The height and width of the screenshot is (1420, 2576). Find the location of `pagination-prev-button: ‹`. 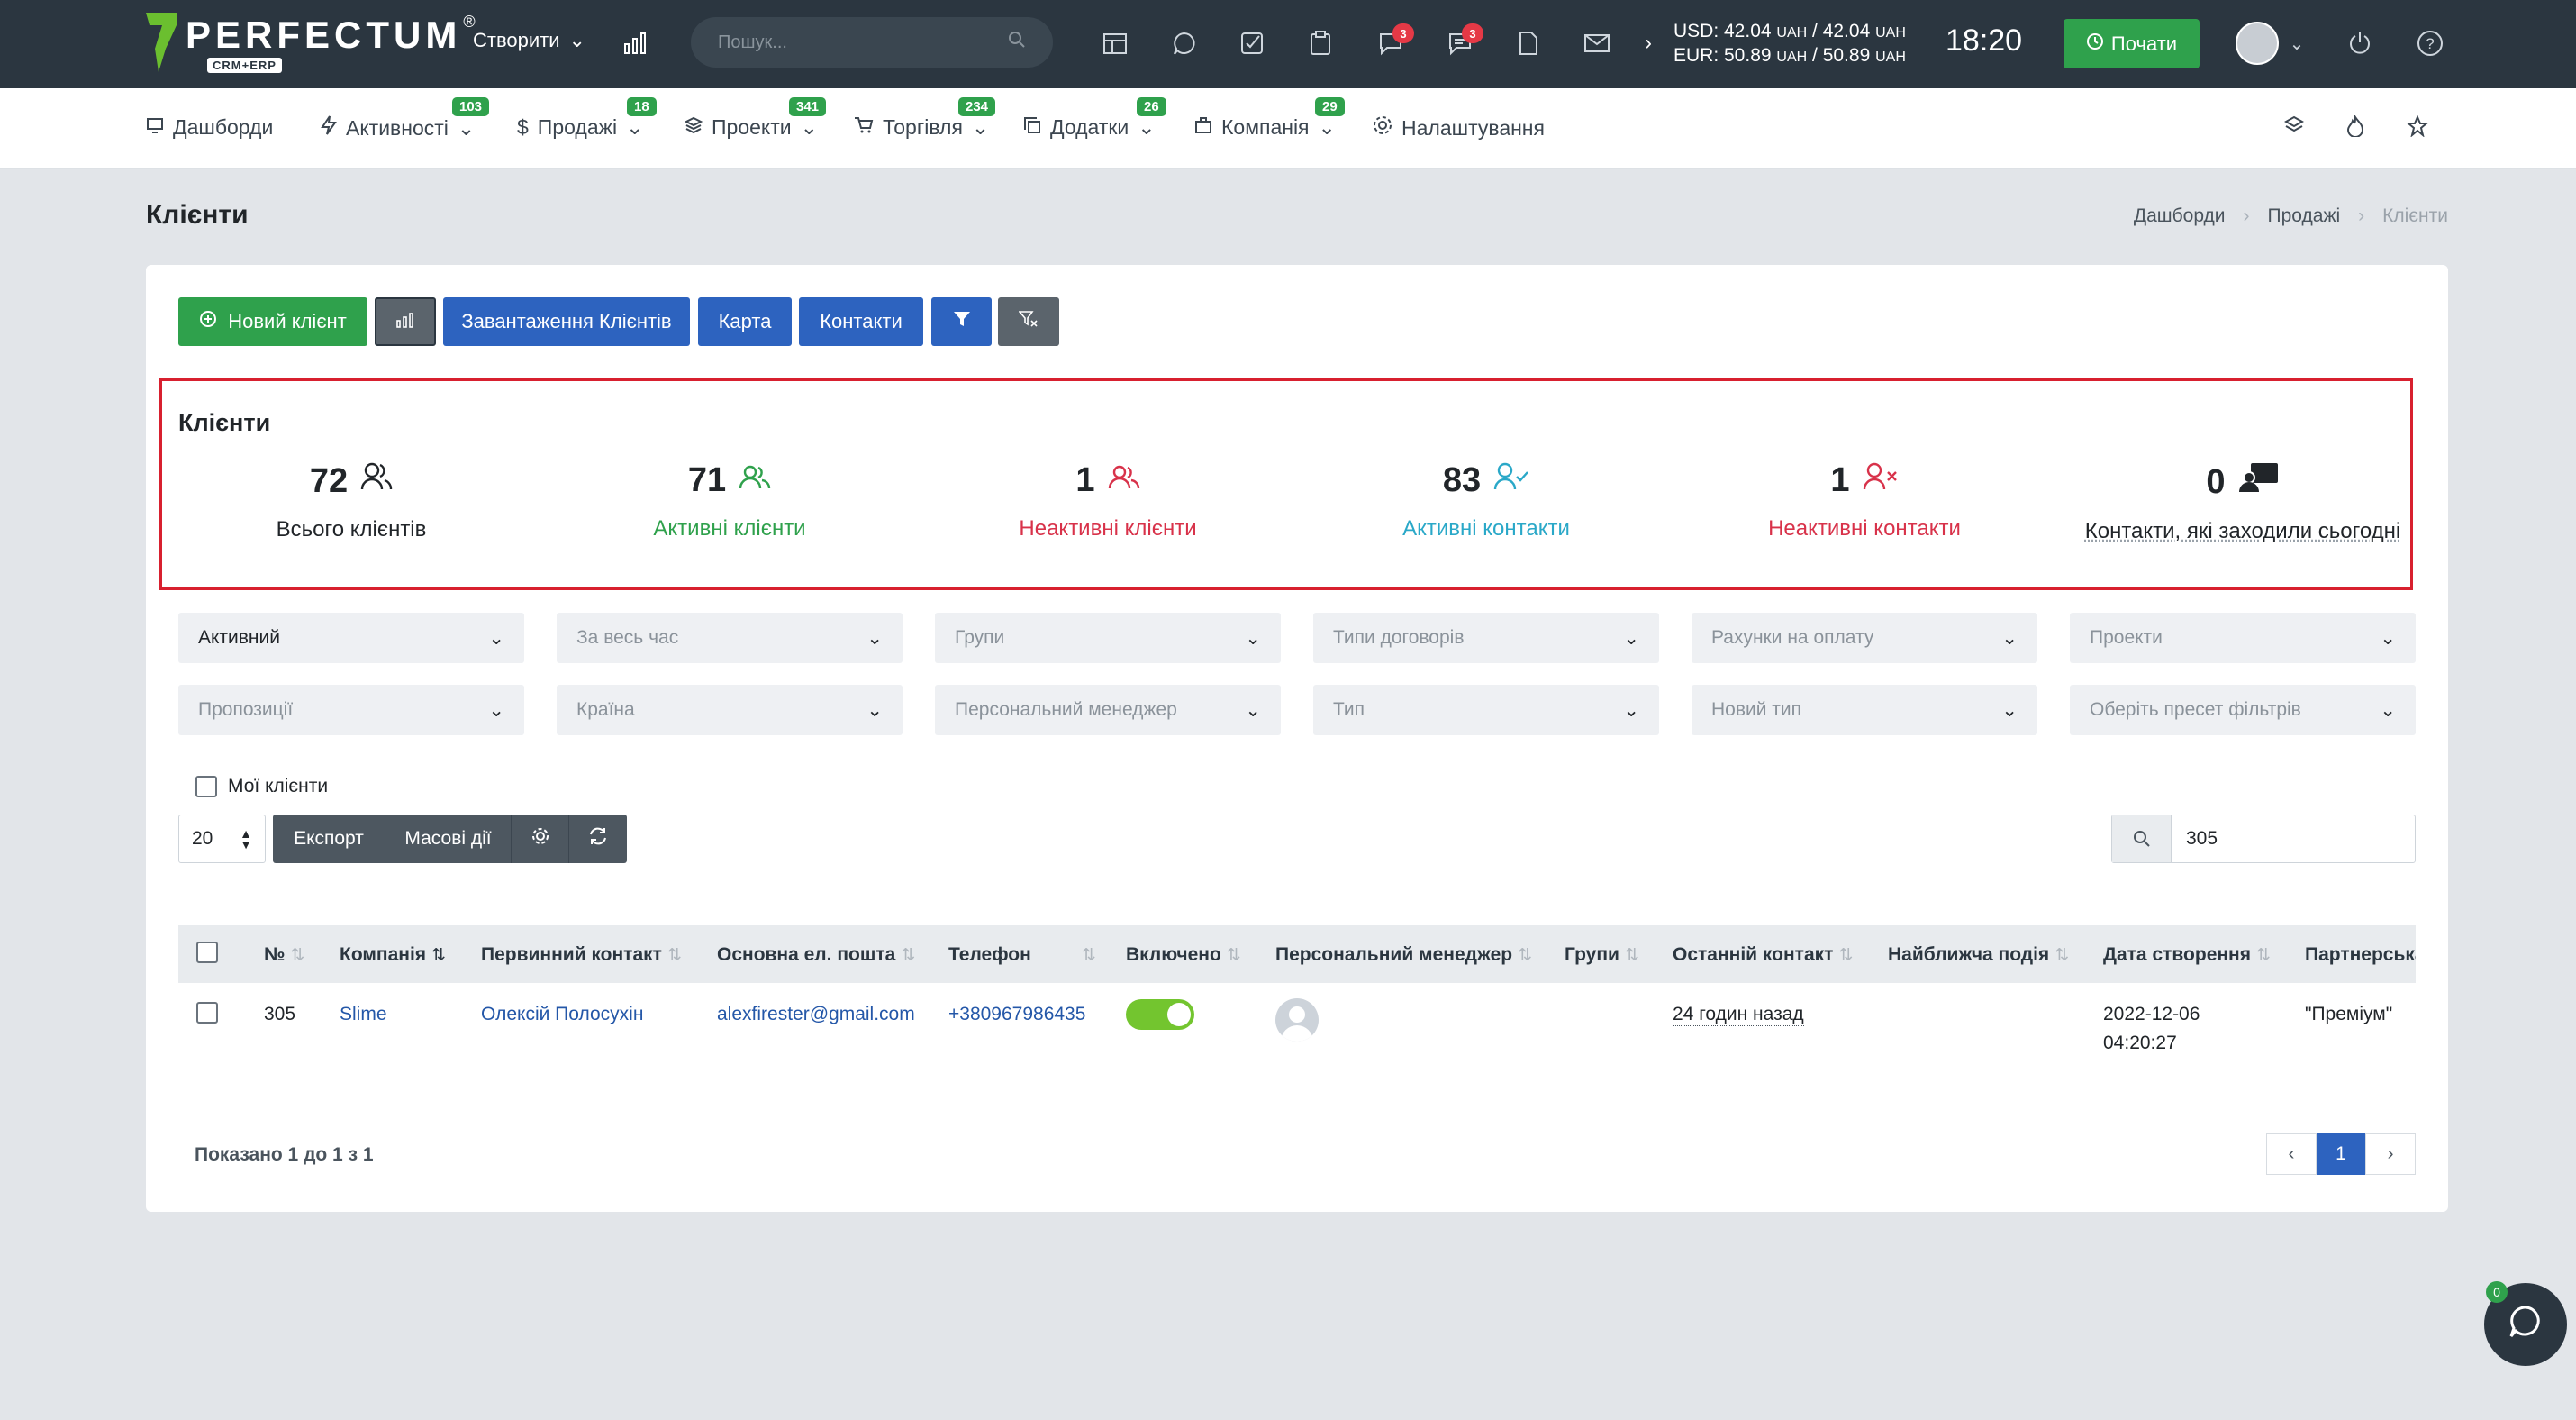

pagination-prev-button: ‹ is located at coordinates (2291, 1154).